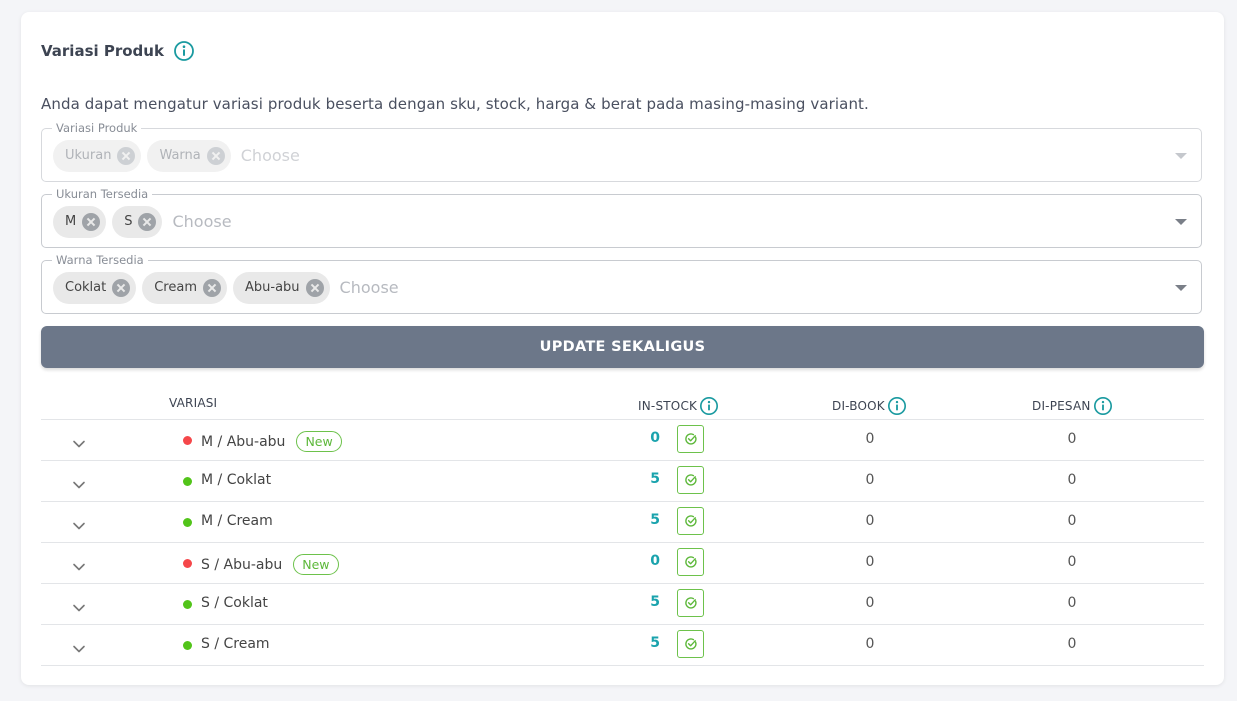 The height and width of the screenshot is (701, 1237). What do you see at coordinates (1072, 406) in the screenshot?
I see `header-di-pesan: DI-PESAN` at bounding box center [1072, 406].